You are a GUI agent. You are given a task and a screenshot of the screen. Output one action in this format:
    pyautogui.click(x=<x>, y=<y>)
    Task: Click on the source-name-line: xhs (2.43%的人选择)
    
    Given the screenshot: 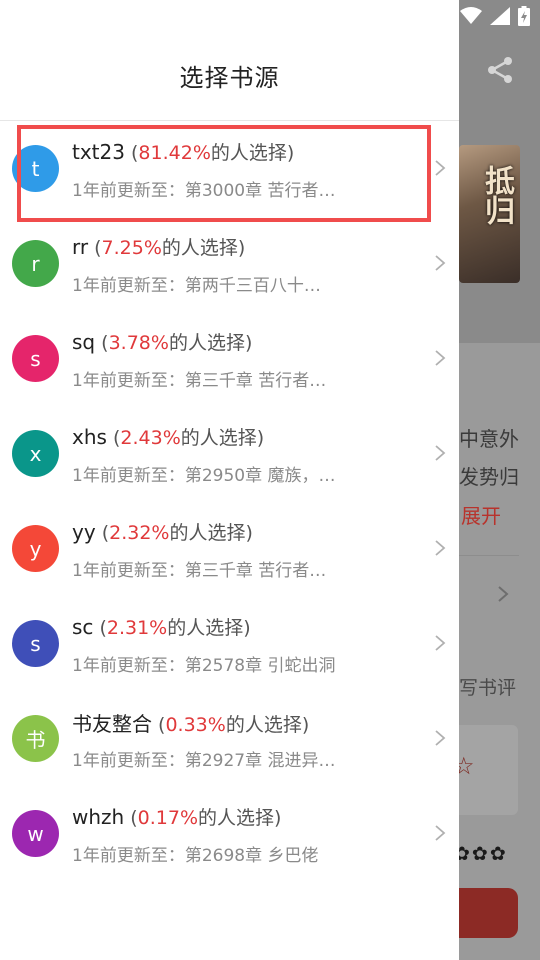 What is the action you would take?
    pyautogui.click(x=168, y=436)
    